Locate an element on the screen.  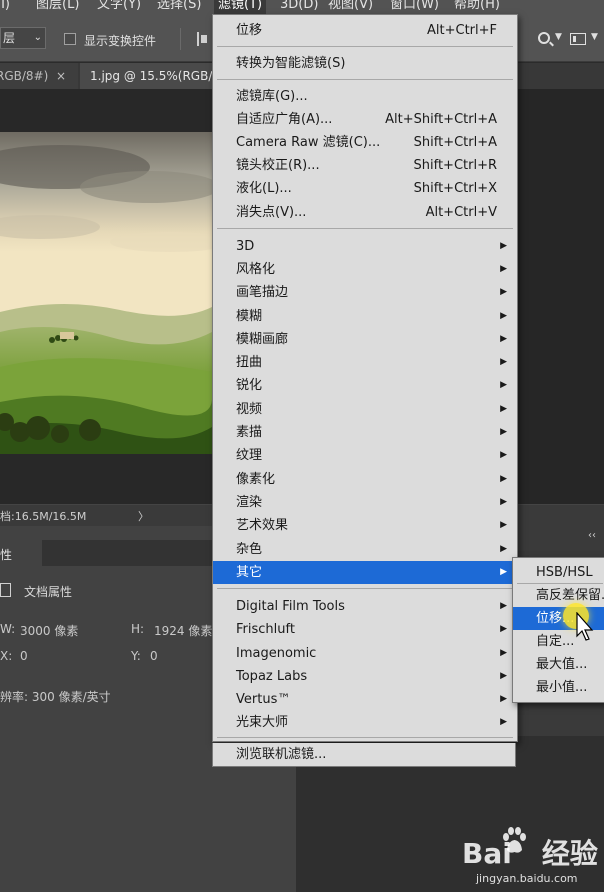
menu-item-frischluft: Frischluft ▶ is located at coordinates (365, 629).